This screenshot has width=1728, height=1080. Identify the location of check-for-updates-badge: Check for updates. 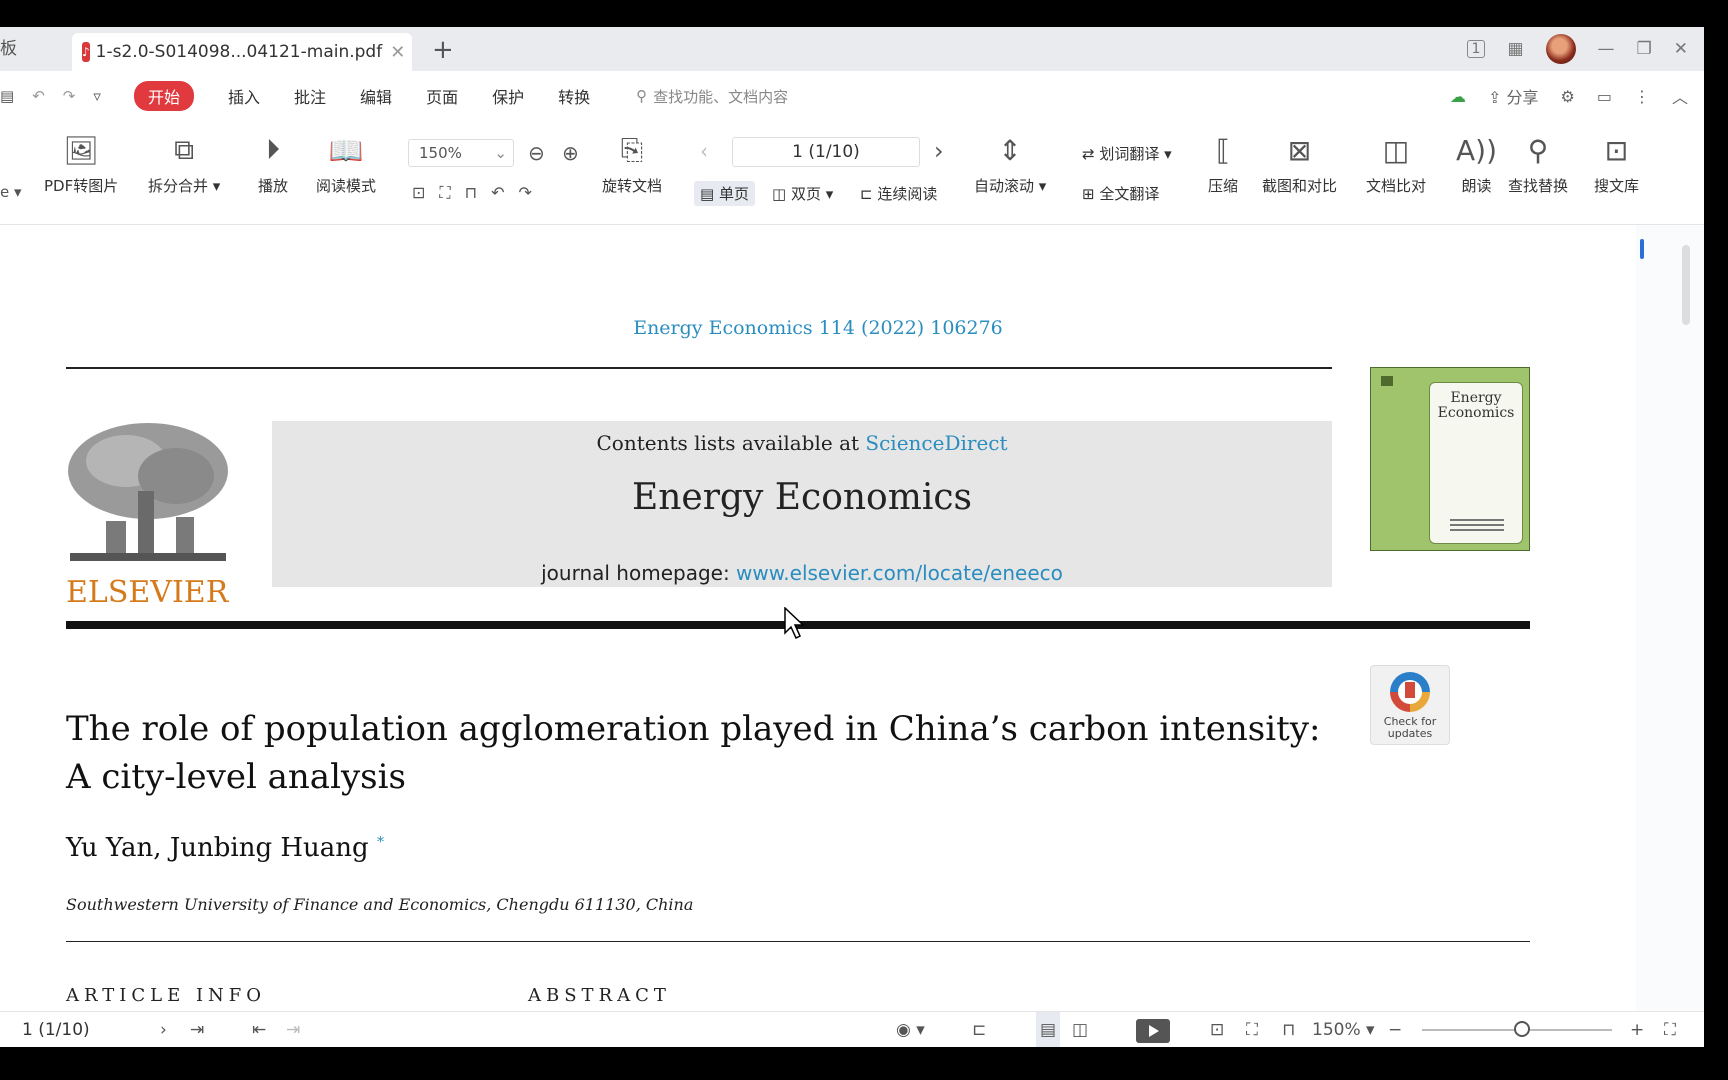
(1410, 705).